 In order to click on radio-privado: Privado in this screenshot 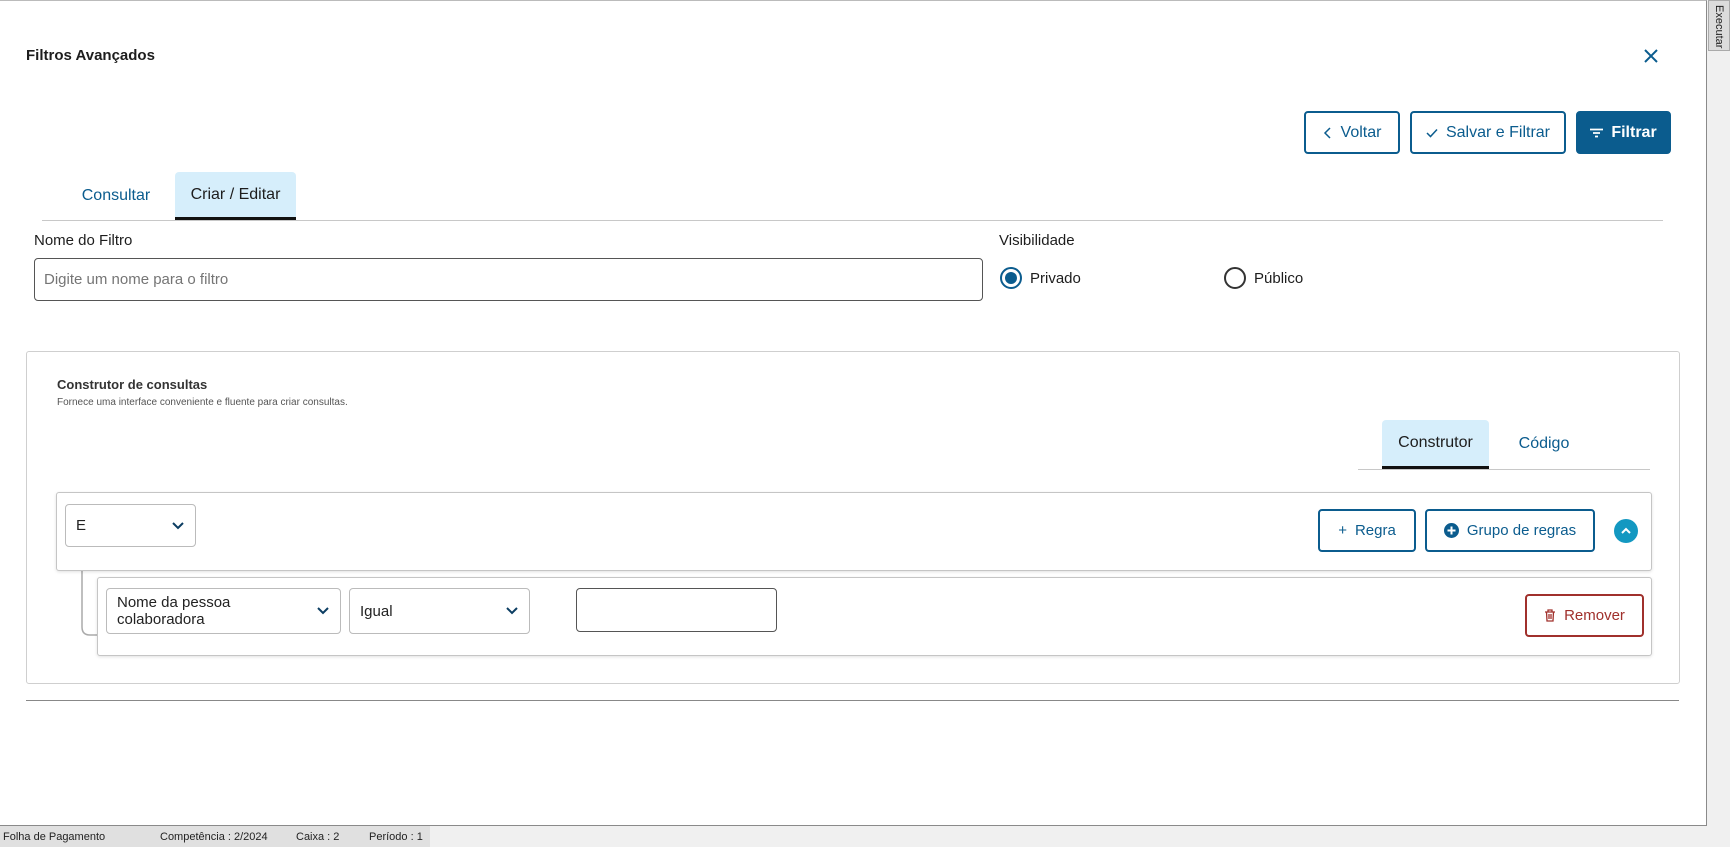, I will do `click(1040, 278)`.